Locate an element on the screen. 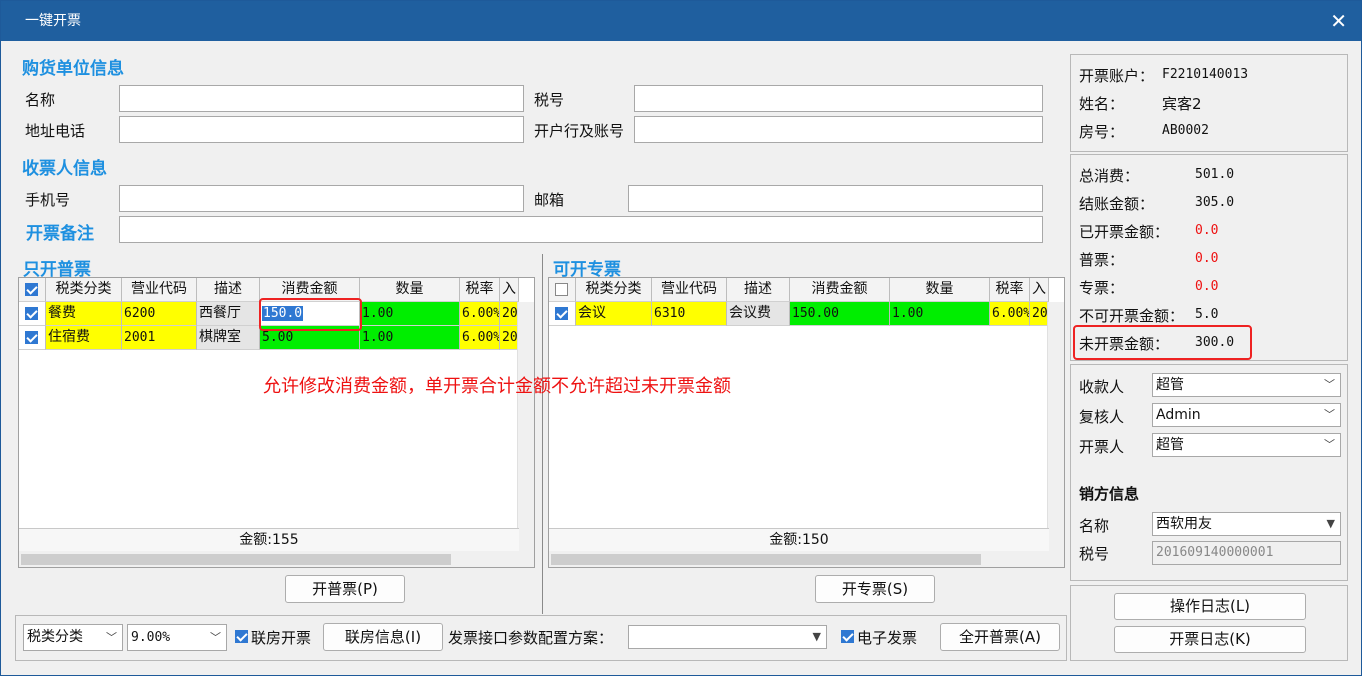 The height and width of the screenshot is (676, 1362). dropdown-arrow-icon: ▼ is located at coordinates (1330, 523).